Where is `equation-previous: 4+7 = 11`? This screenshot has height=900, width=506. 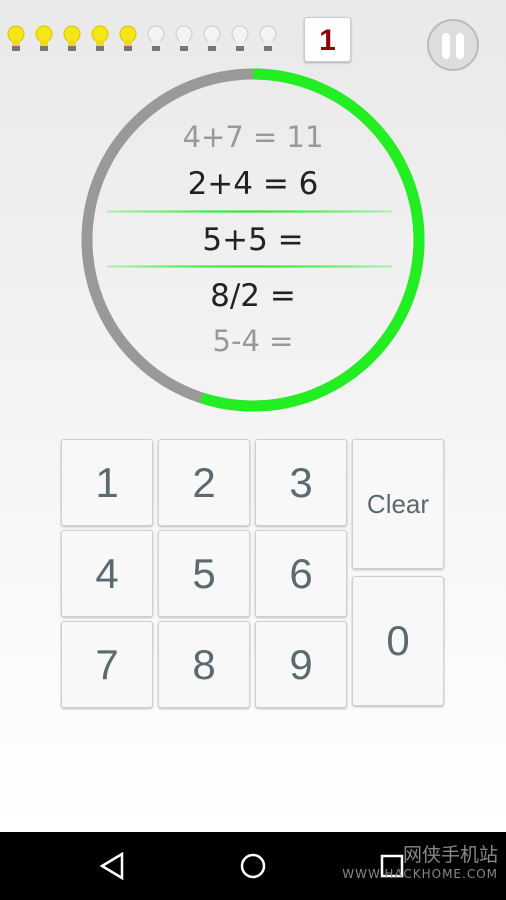 equation-previous: 4+7 = 11 is located at coordinates (253, 137).